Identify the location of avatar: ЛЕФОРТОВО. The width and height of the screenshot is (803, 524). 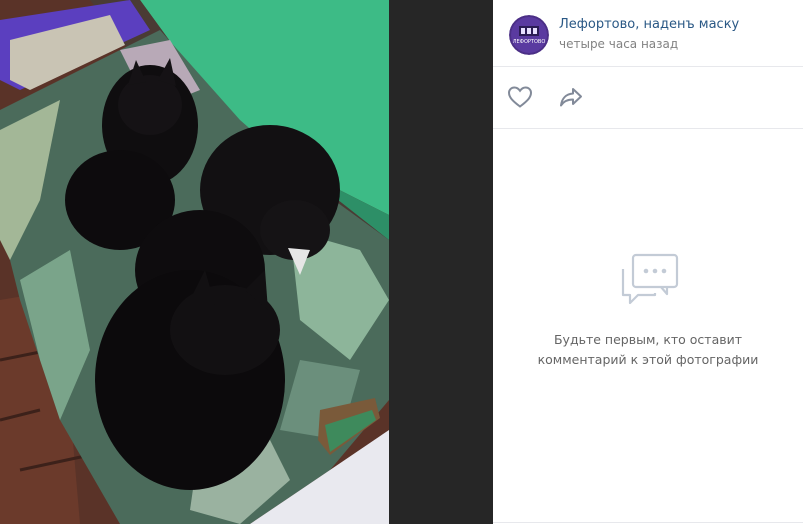
(529, 35).